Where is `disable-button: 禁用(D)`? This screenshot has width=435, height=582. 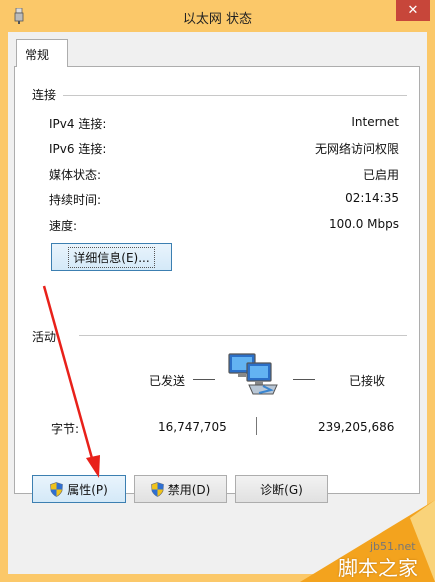
disable-button: 禁用(D) is located at coordinates (180, 489).